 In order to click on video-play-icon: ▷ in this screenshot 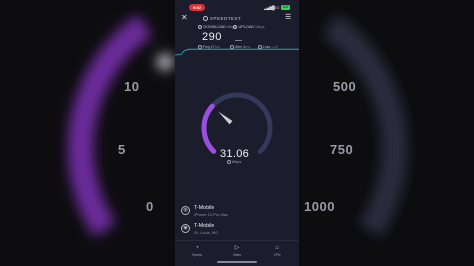, I will do `click(237, 248)`.